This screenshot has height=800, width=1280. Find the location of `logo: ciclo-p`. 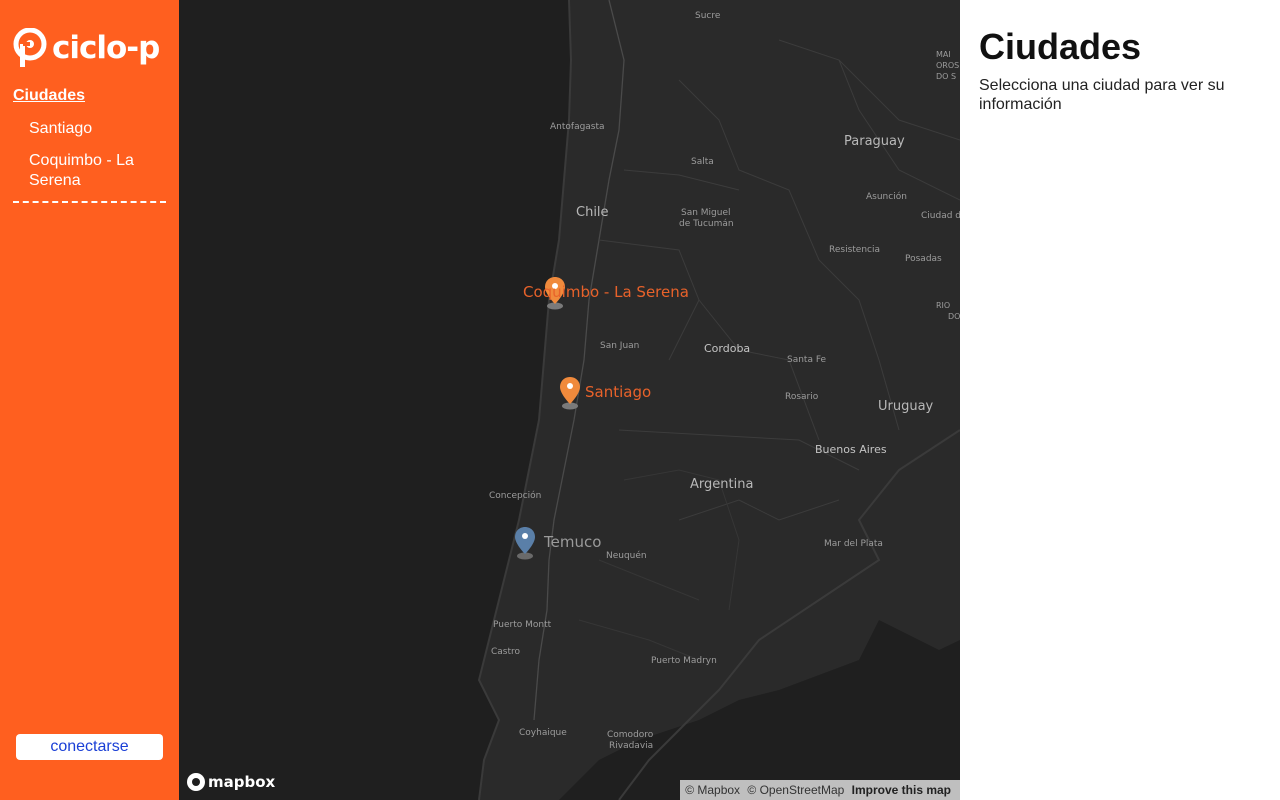

logo: ciclo-p is located at coordinates (86, 48).